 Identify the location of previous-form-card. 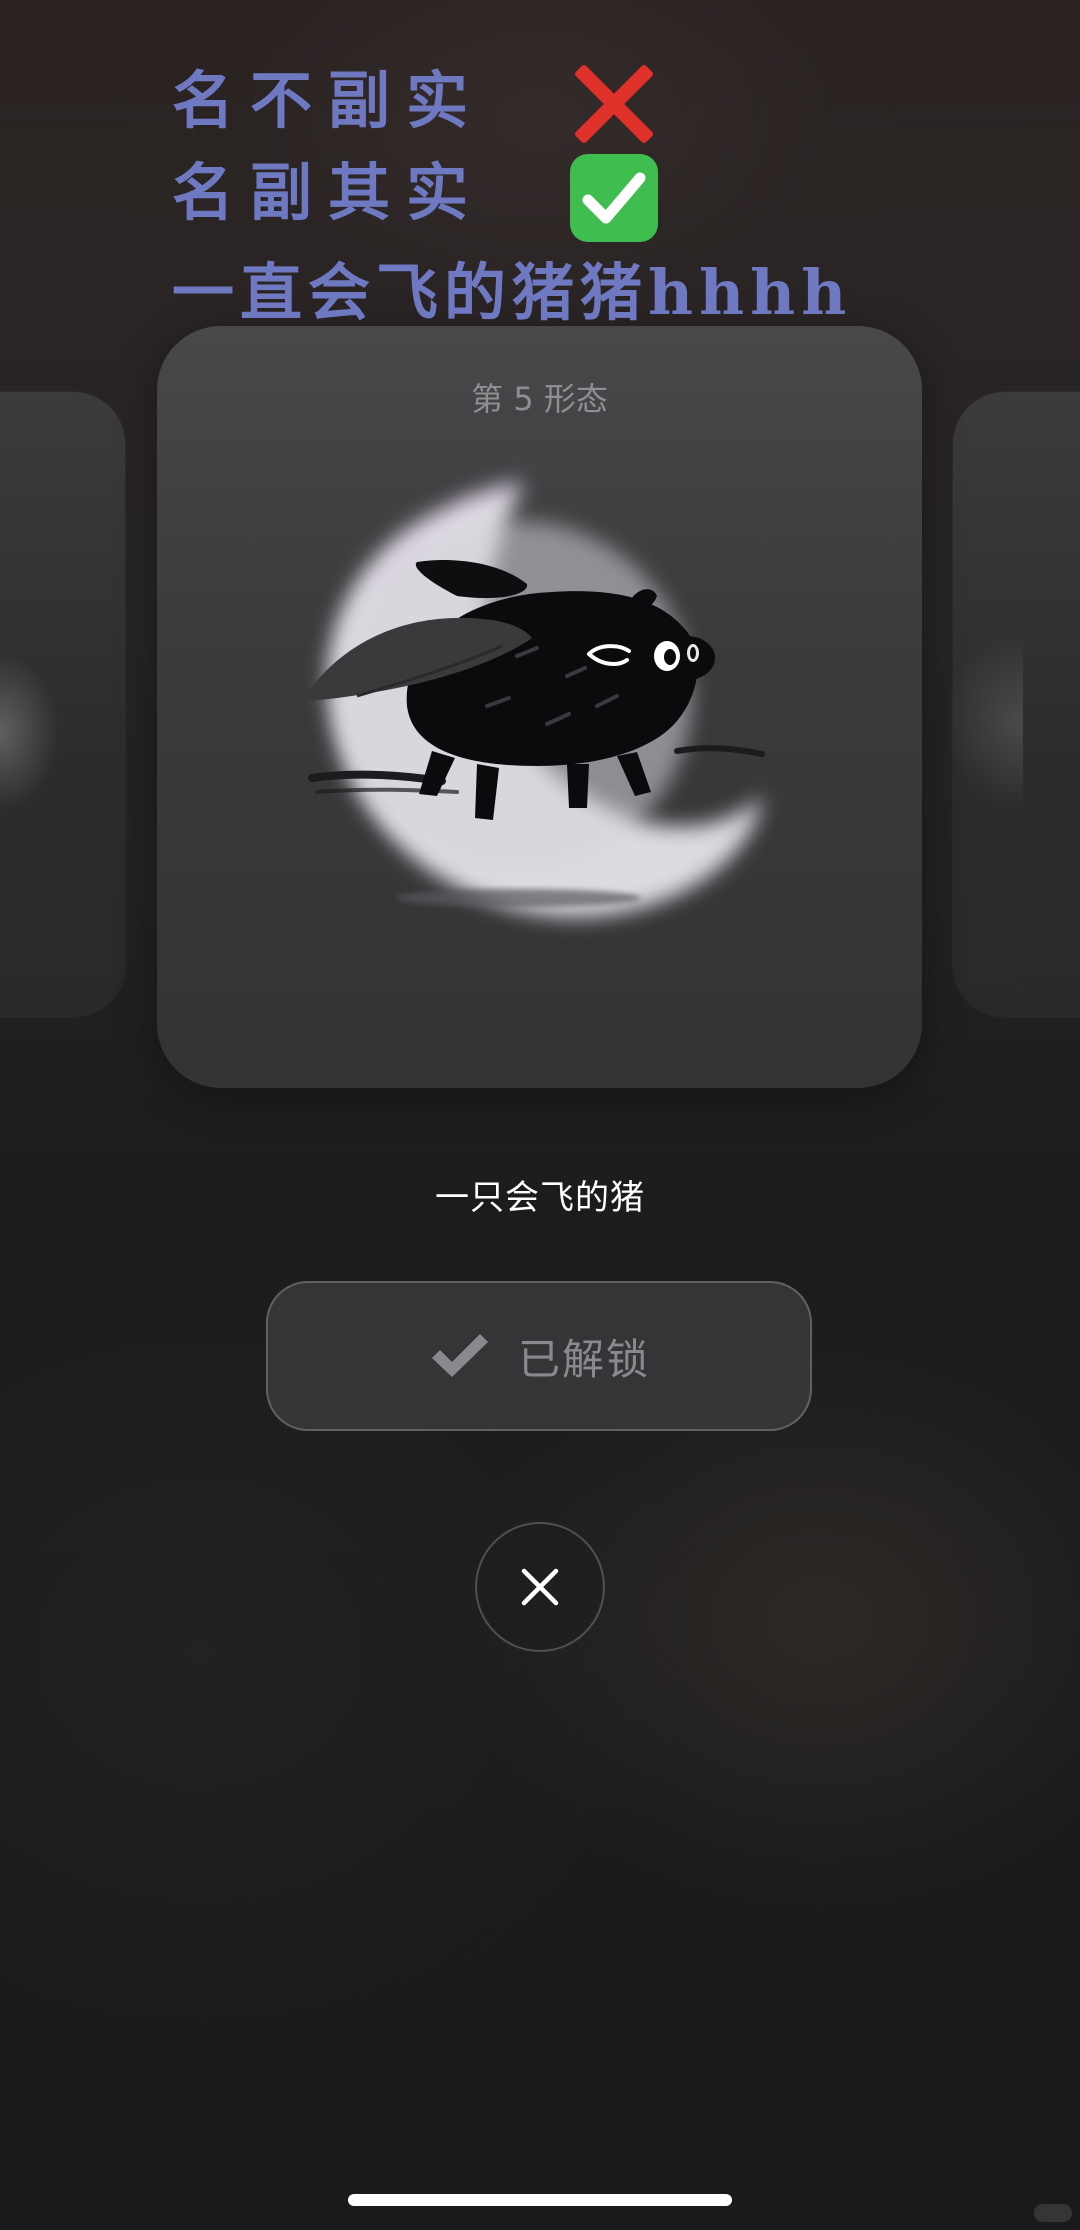
(62, 704).